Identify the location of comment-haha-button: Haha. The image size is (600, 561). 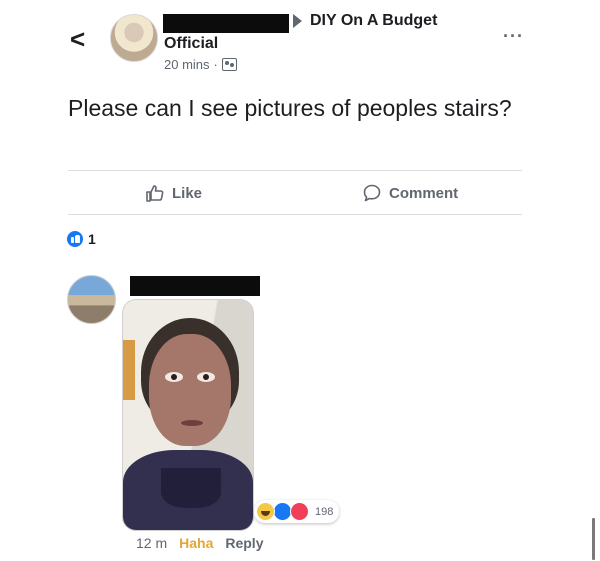
(196, 543).